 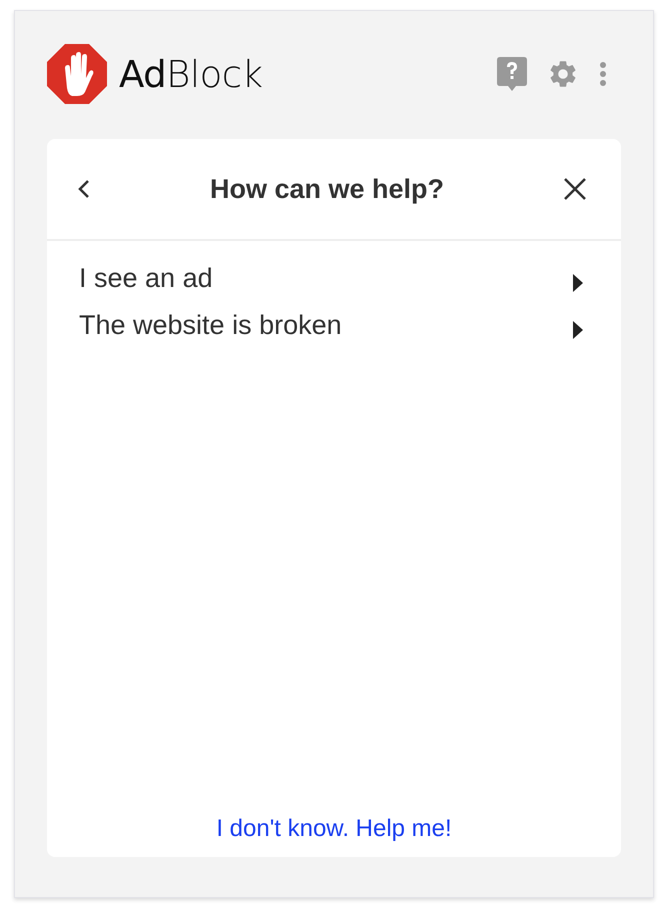 What do you see at coordinates (334, 829) in the screenshot?
I see `help-link: I don't know. Help me!` at bounding box center [334, 829].